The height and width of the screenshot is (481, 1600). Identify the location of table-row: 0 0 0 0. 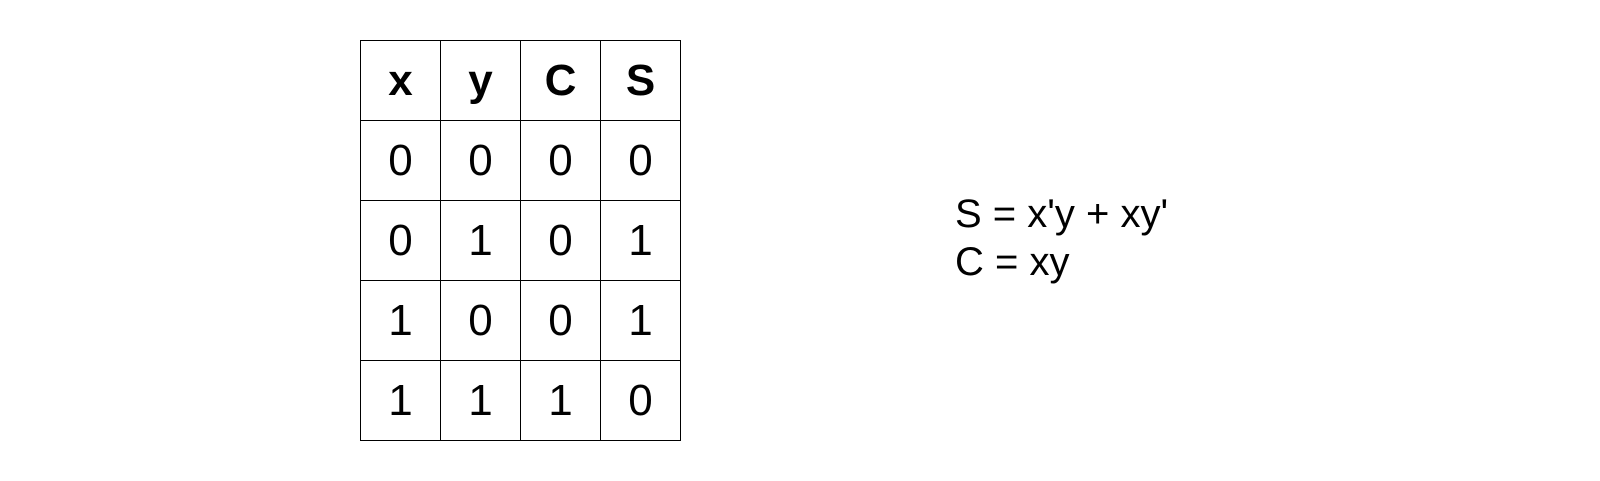
(520, 160).